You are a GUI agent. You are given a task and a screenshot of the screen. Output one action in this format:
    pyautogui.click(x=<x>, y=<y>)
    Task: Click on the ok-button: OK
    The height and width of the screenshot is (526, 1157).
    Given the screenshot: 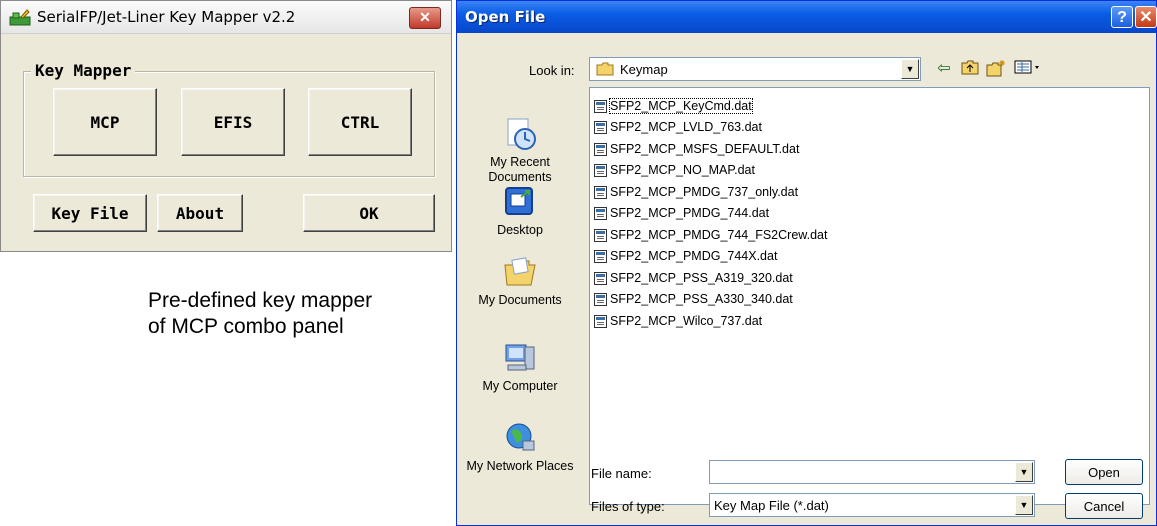 What is the action you would take?
    pyautogui.click(x=369, y=213)
    